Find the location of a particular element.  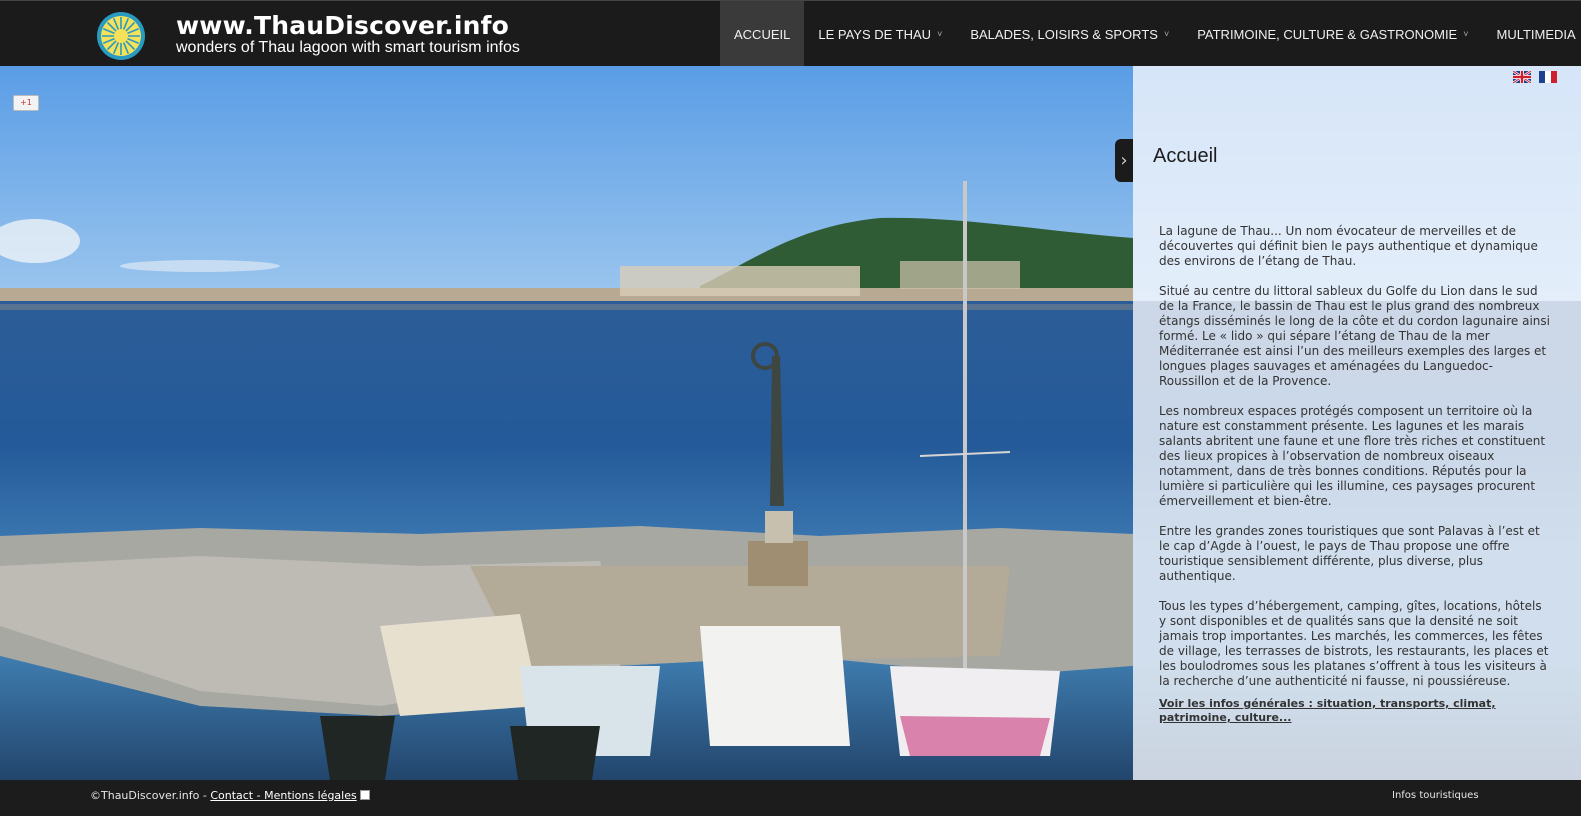

tourist-info-link: Infos touristiques is located at coordinates (1435, 795).